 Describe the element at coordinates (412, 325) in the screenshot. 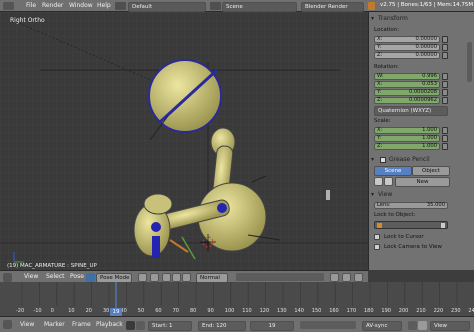

I see `keying-set-icon` at that location.